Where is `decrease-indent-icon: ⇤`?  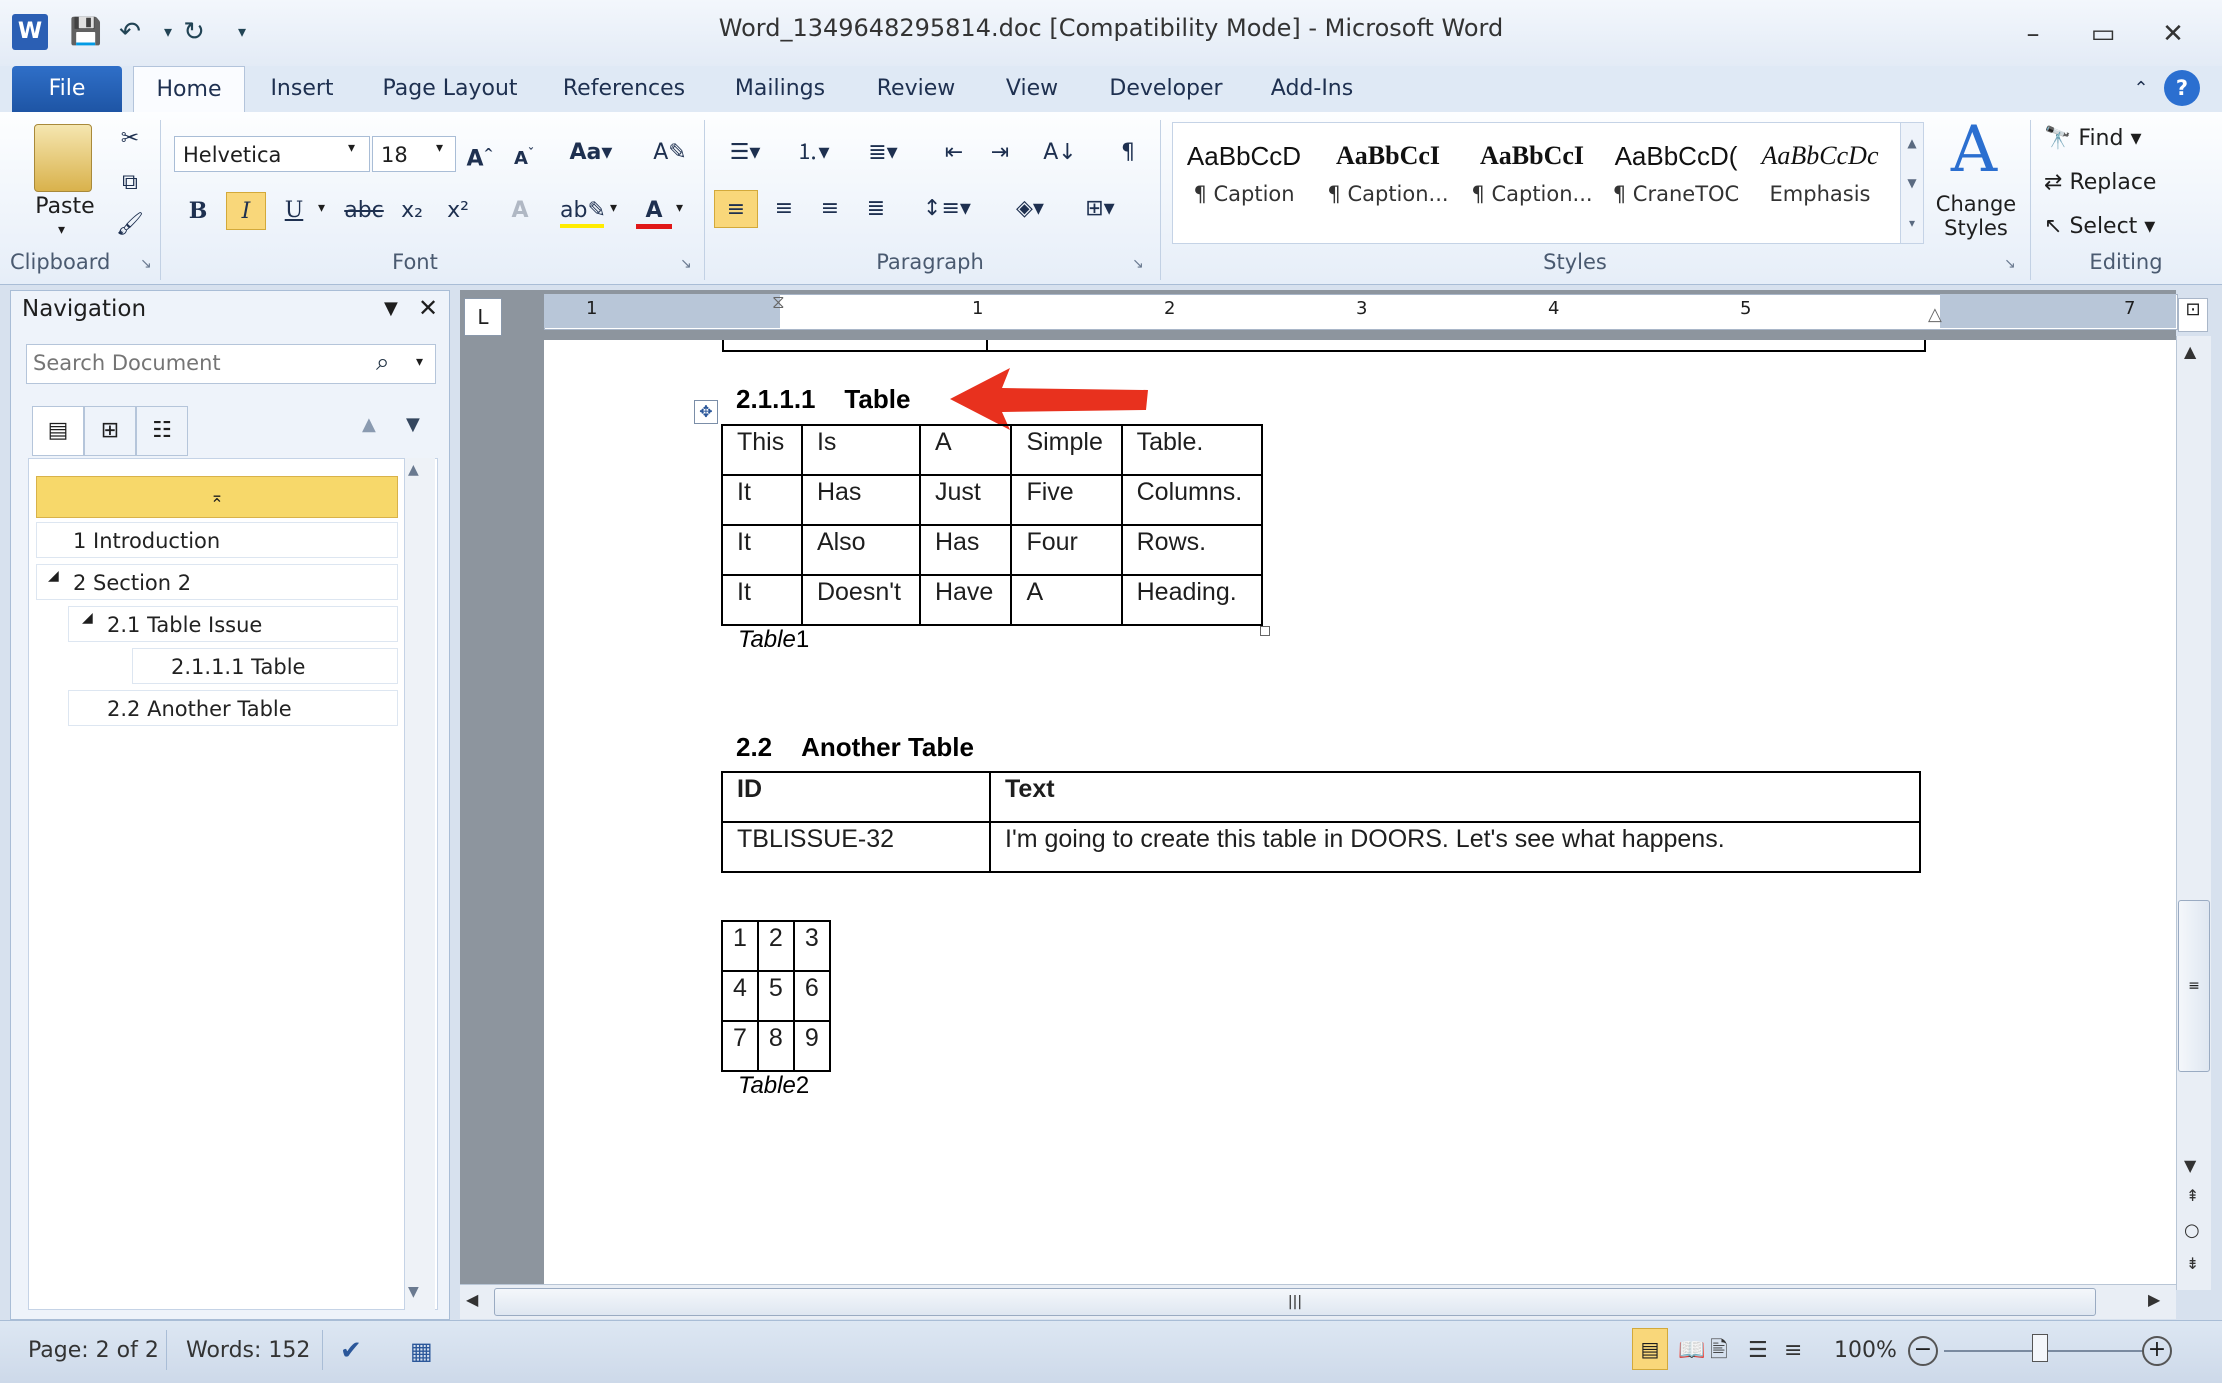
decrease-indent-icon: ⇤ is located at coordinates (954, 153).